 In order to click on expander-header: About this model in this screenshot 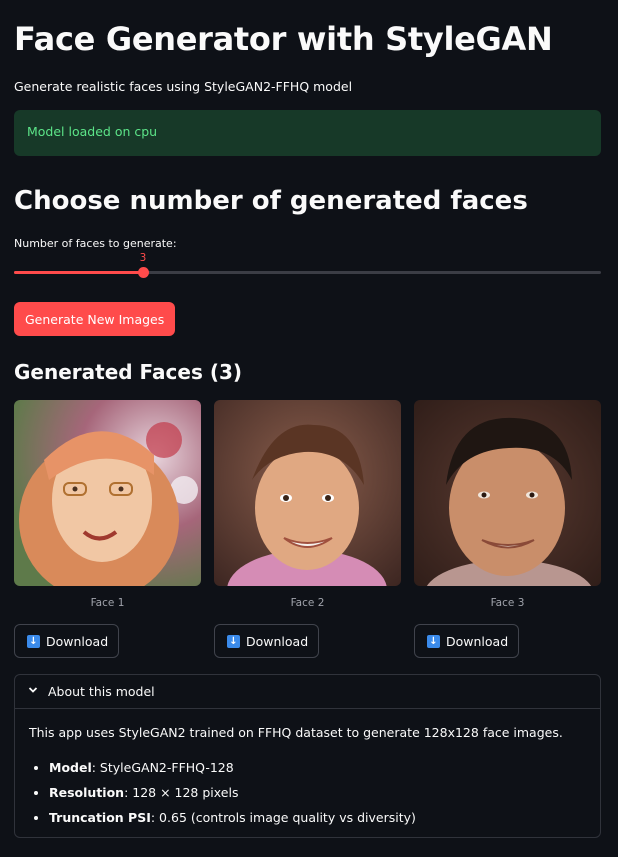, I will do `click(307, 692)`.